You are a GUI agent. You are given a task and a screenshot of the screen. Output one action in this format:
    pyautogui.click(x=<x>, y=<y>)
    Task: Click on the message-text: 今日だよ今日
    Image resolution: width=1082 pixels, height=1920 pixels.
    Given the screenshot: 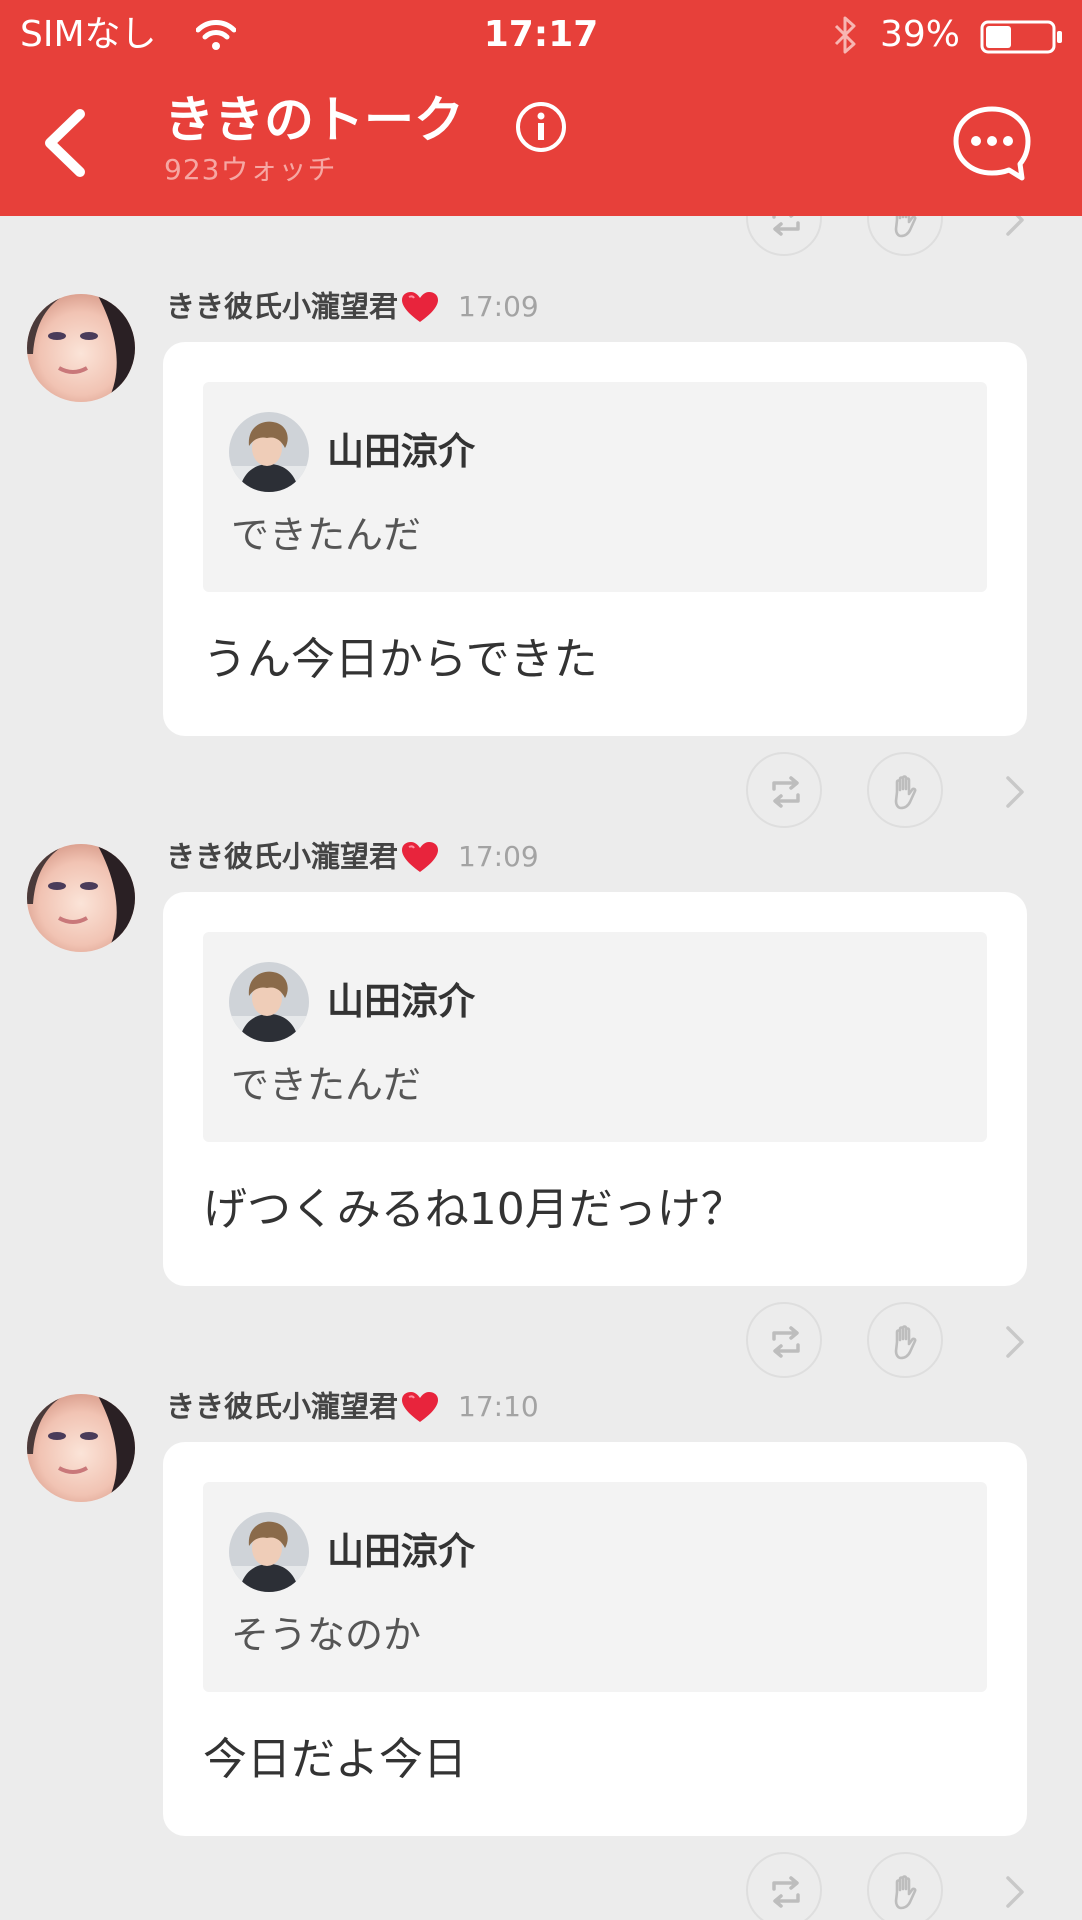 What is the action you would take?
    pyautogui.click(x=335, y=1759)
    